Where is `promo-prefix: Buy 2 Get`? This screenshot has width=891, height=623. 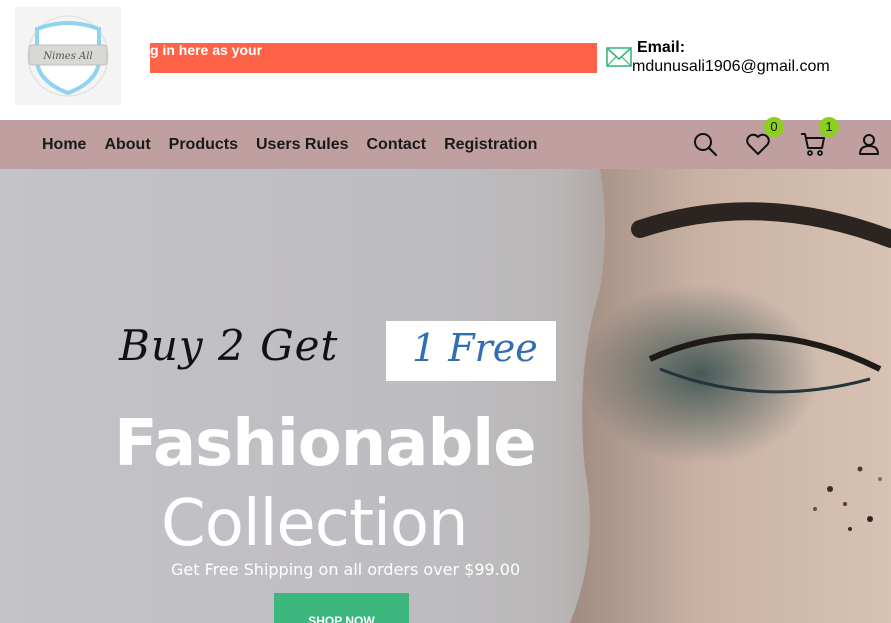 promo-prefix: Buy 2 Get is located at coordinates (229, 345).